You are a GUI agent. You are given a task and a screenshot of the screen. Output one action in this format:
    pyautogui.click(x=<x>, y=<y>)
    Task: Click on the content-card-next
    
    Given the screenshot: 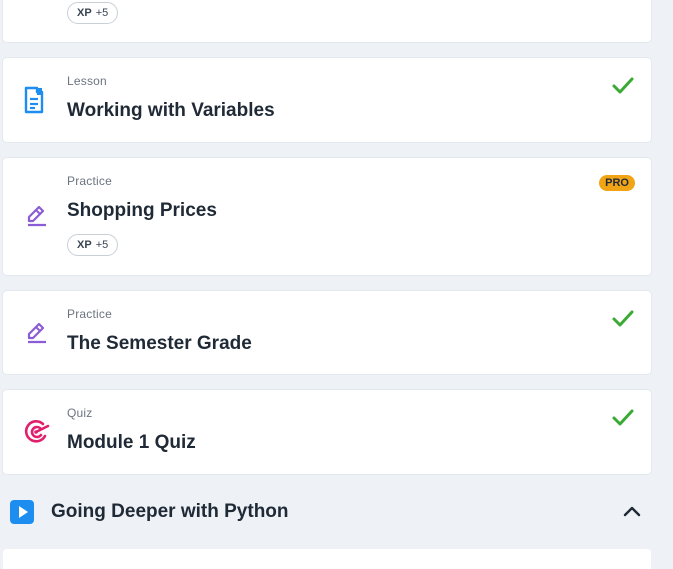 What is the action you would take?
    pyautogui.click(x=327, y=559)
    